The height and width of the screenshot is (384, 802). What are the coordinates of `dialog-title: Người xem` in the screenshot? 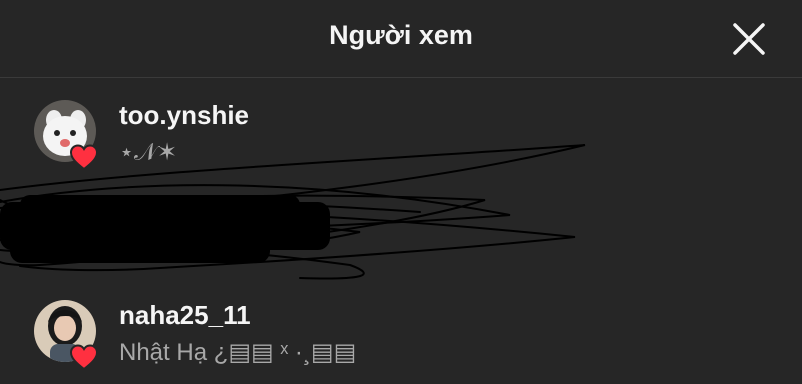 It's located at (401, 35).